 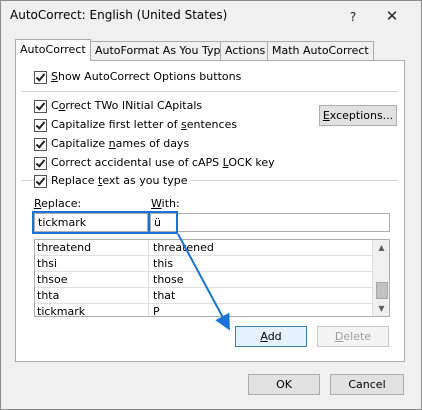 I want to click on close-icon: ✕, so click(x=392, y=16).